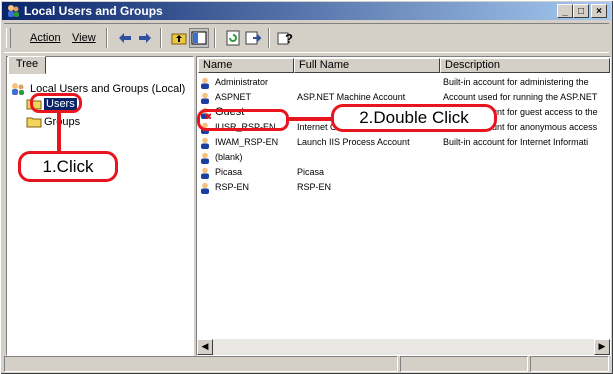  Describe the element at coordinates (8, 38) in the screenshot. I see `toolbar-grip` at that location.